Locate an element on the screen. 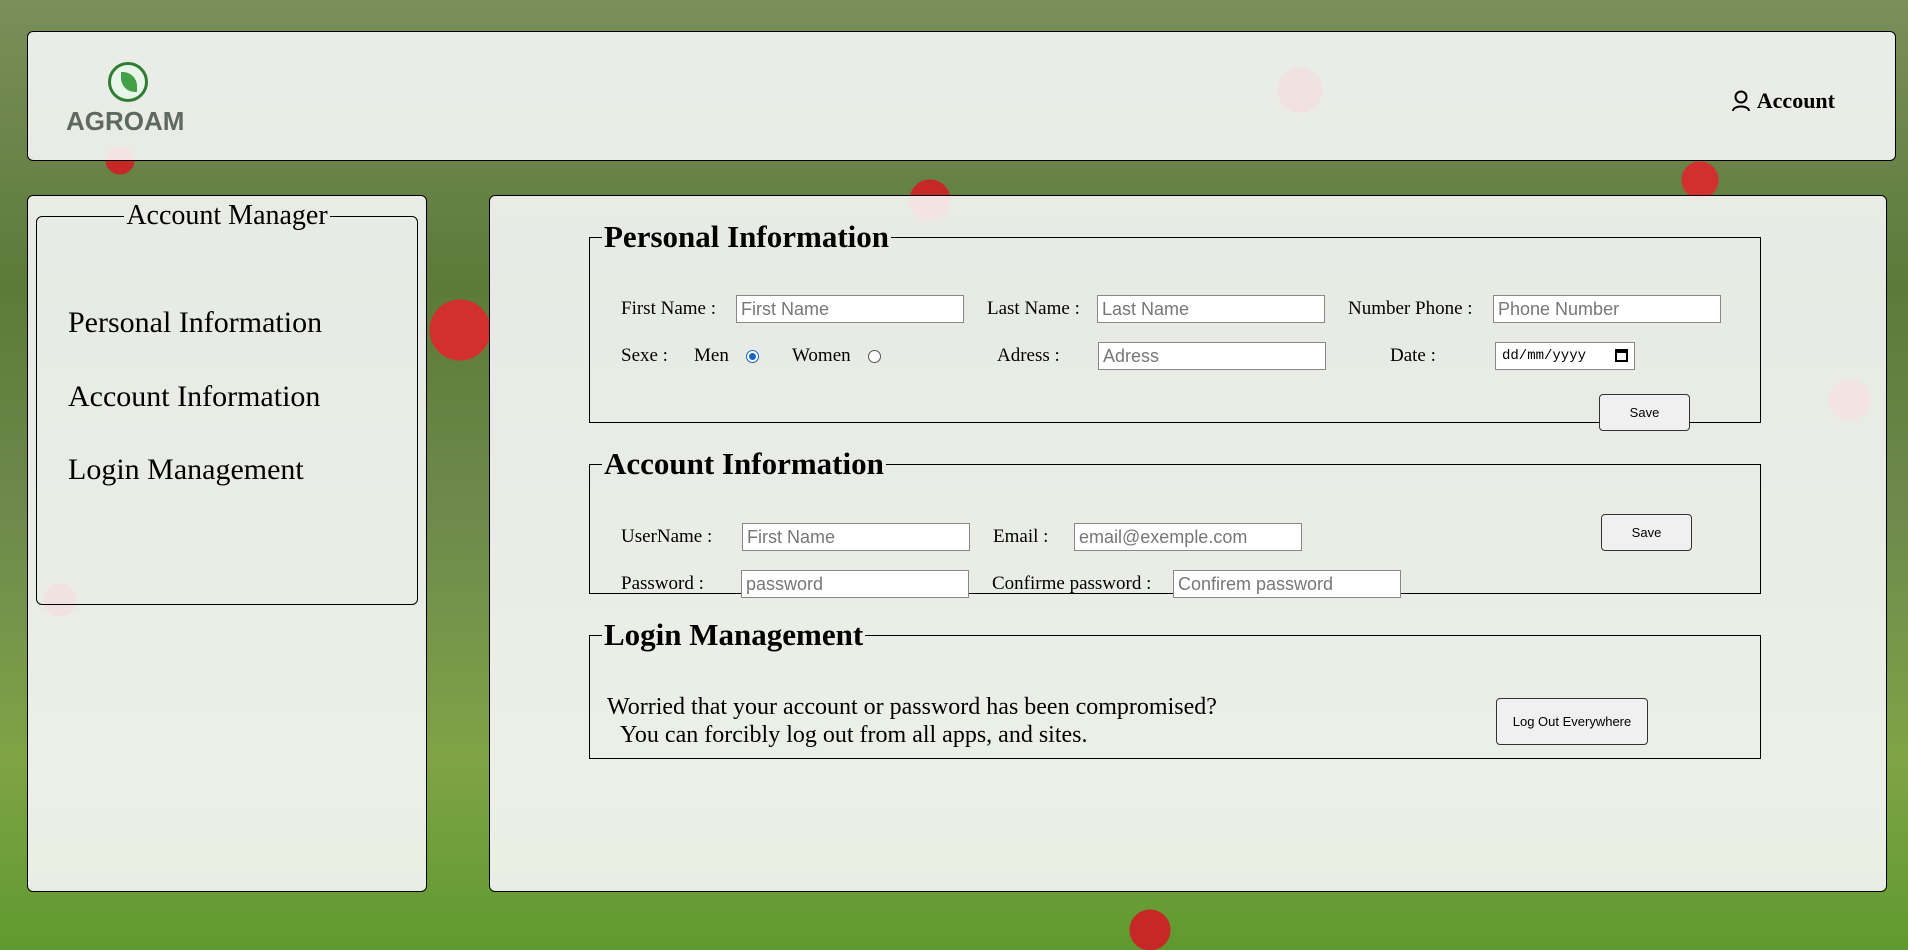 The height and width of the screenshot is (950, 1908). account-label: Account is located at coordinates (1795, 100).